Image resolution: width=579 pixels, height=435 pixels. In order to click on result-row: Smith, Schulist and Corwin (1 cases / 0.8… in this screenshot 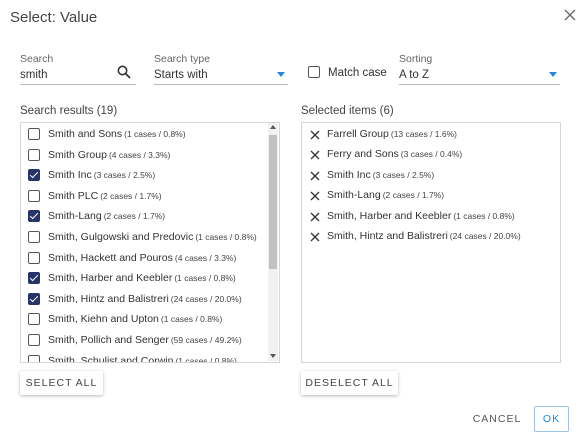, I will do `click(150, 357)`.